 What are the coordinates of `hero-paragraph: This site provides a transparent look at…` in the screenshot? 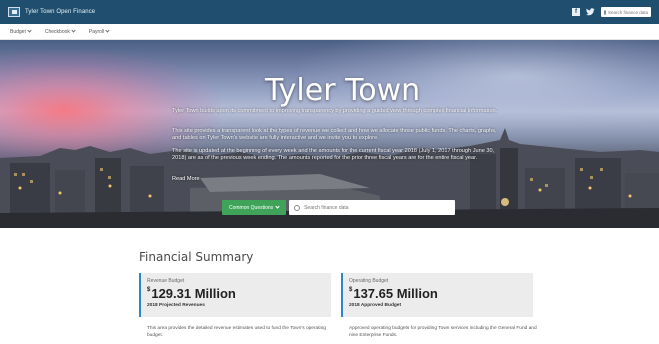 It's located at (334, 134).